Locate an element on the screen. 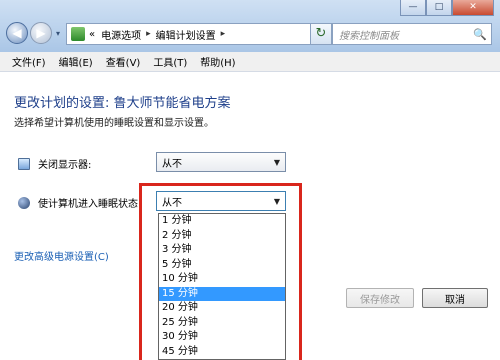 The height and width of the screenshot is (360, 500). nav-buttons: ◀ ▶ ▾ is located at coordinates (34, 33).